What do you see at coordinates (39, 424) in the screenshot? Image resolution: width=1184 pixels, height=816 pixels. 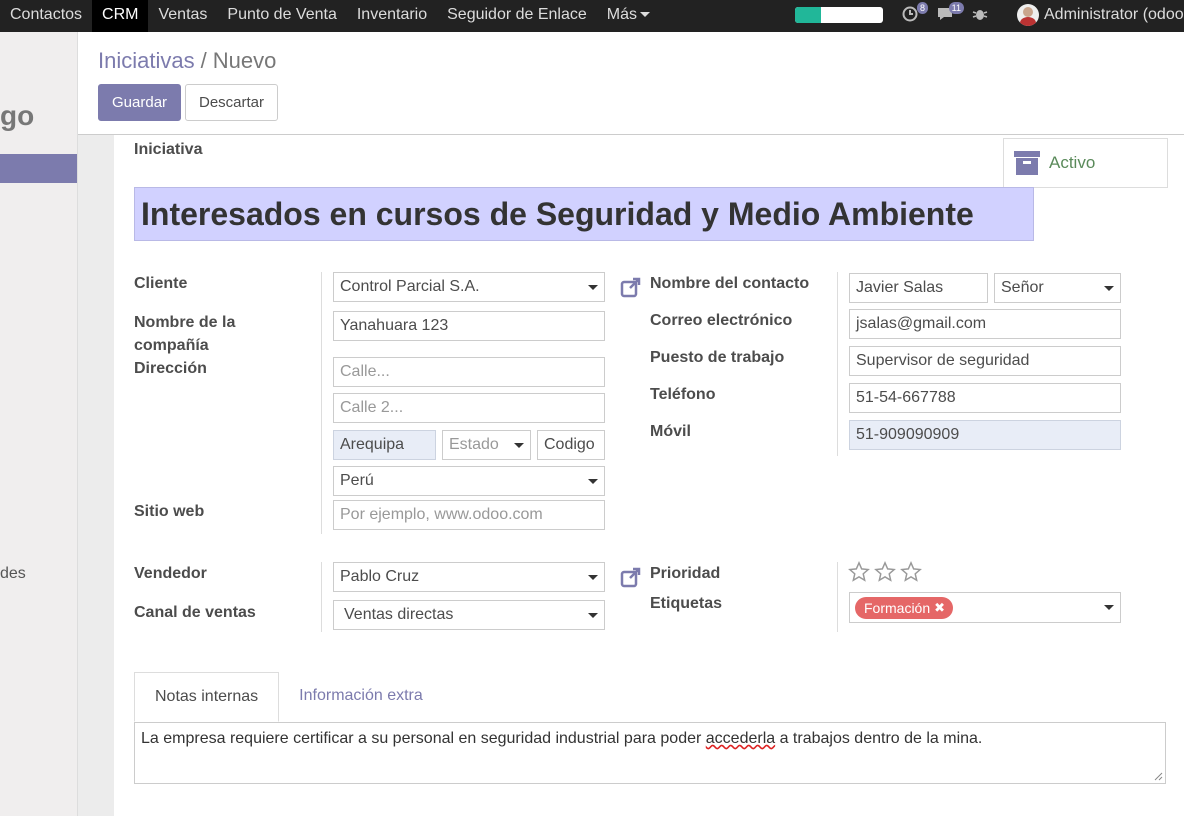 I see `app-sidebar: go` at bounding box center [39, 424].